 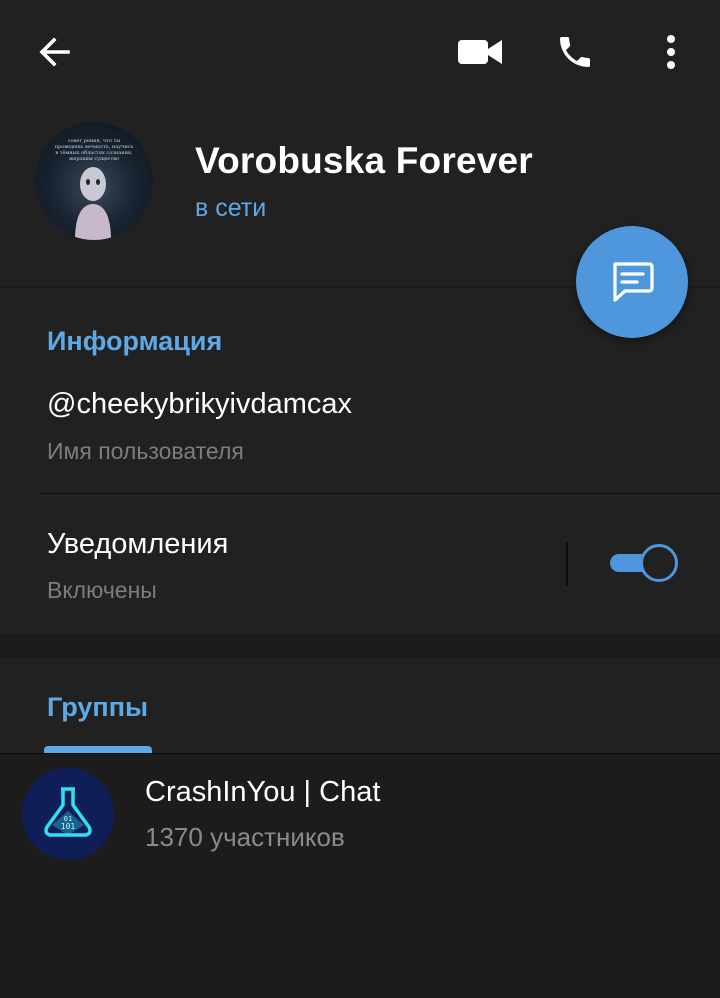 I want to click on notifications-toggle, so click(x=644, y=563).